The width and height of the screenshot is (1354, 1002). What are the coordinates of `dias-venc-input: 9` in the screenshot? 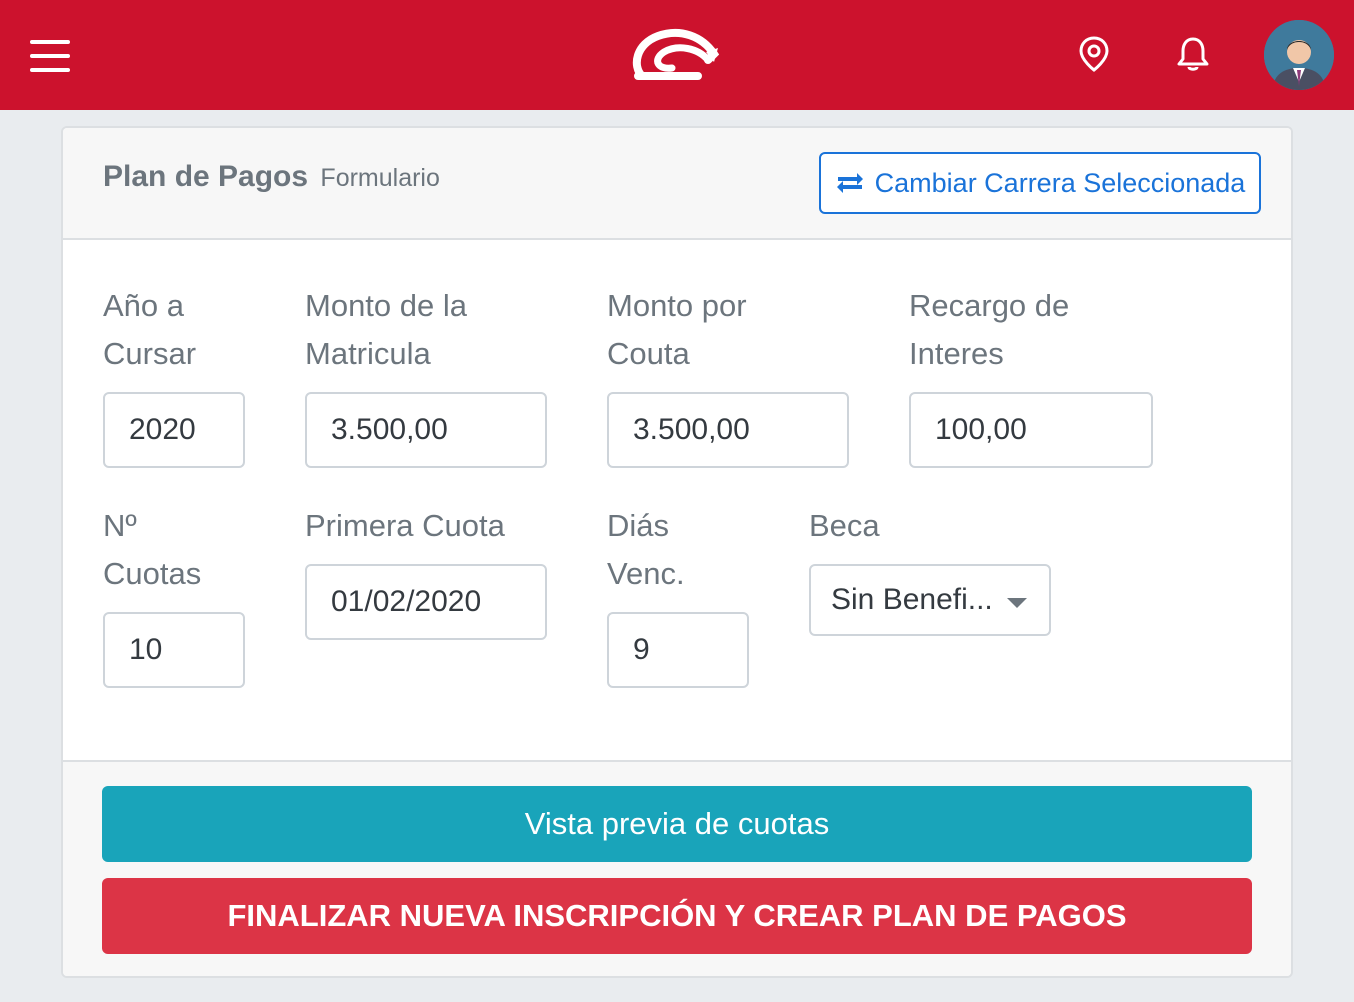 It's located at (678, 650).